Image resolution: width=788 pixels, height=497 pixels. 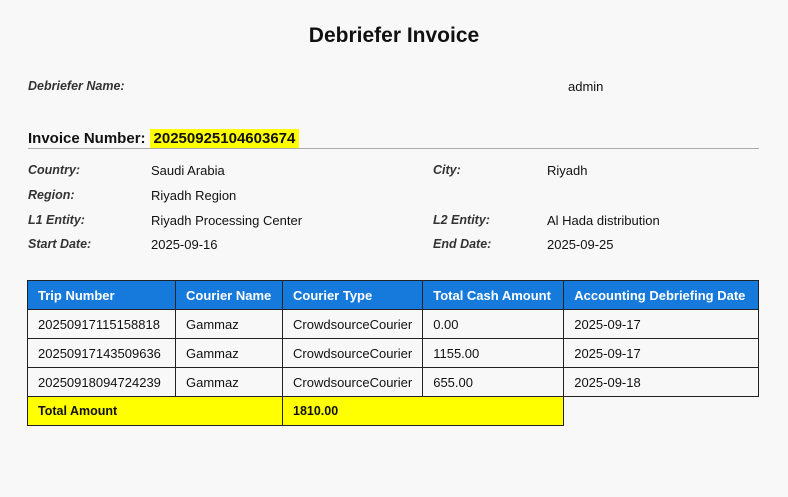 I want to click on cell-total-cash-amount: 0.00, so click(x=493, y=324).